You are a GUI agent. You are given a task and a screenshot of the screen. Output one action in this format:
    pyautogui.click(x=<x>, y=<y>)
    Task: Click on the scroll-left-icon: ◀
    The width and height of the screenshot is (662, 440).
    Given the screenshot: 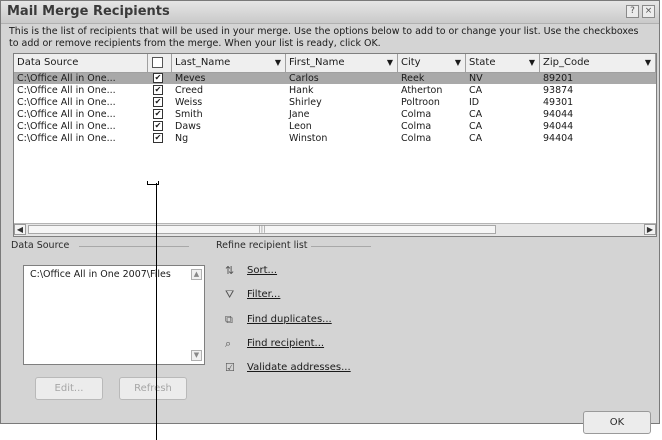 What is the action you would take?
    pyautogui.click(x=20, y=229)
    